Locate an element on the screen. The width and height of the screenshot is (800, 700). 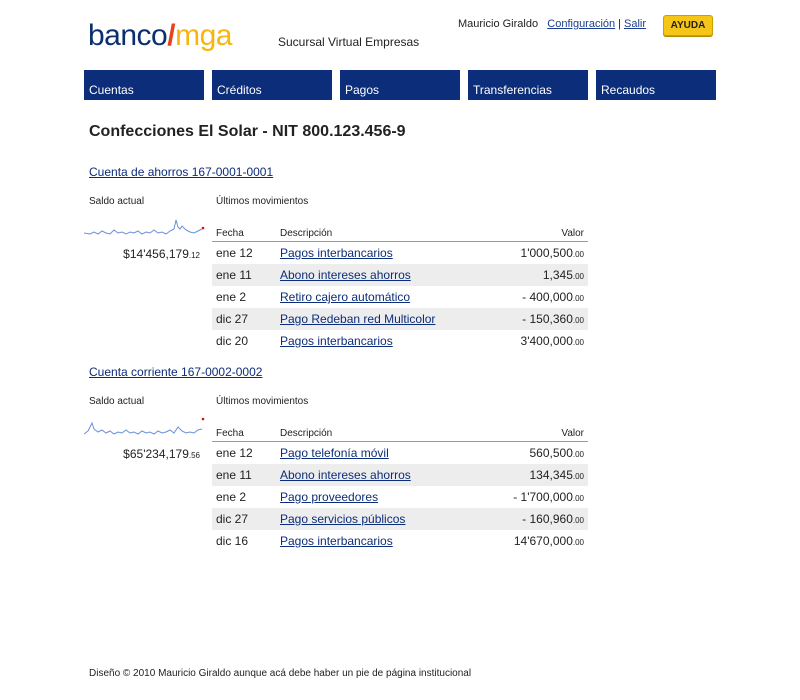
table-row: ene 2 Pago proveedores - 1'700,000.00 is located at coordinates (400, 497).